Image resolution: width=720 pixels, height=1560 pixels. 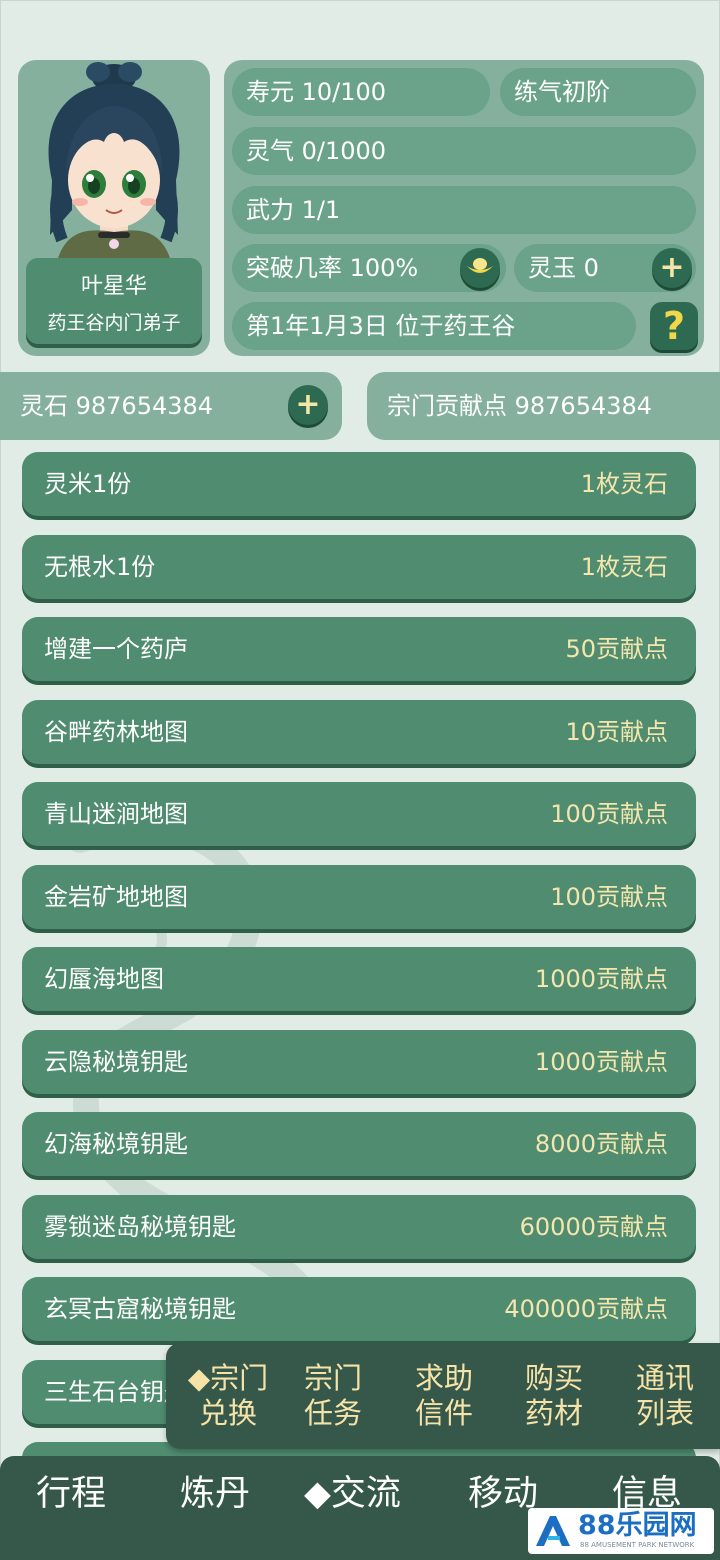 What do you see at coordinates (616, 732) in the screenshot?
I see `item-price: 10贡献点` at bounding box center [616, 732].